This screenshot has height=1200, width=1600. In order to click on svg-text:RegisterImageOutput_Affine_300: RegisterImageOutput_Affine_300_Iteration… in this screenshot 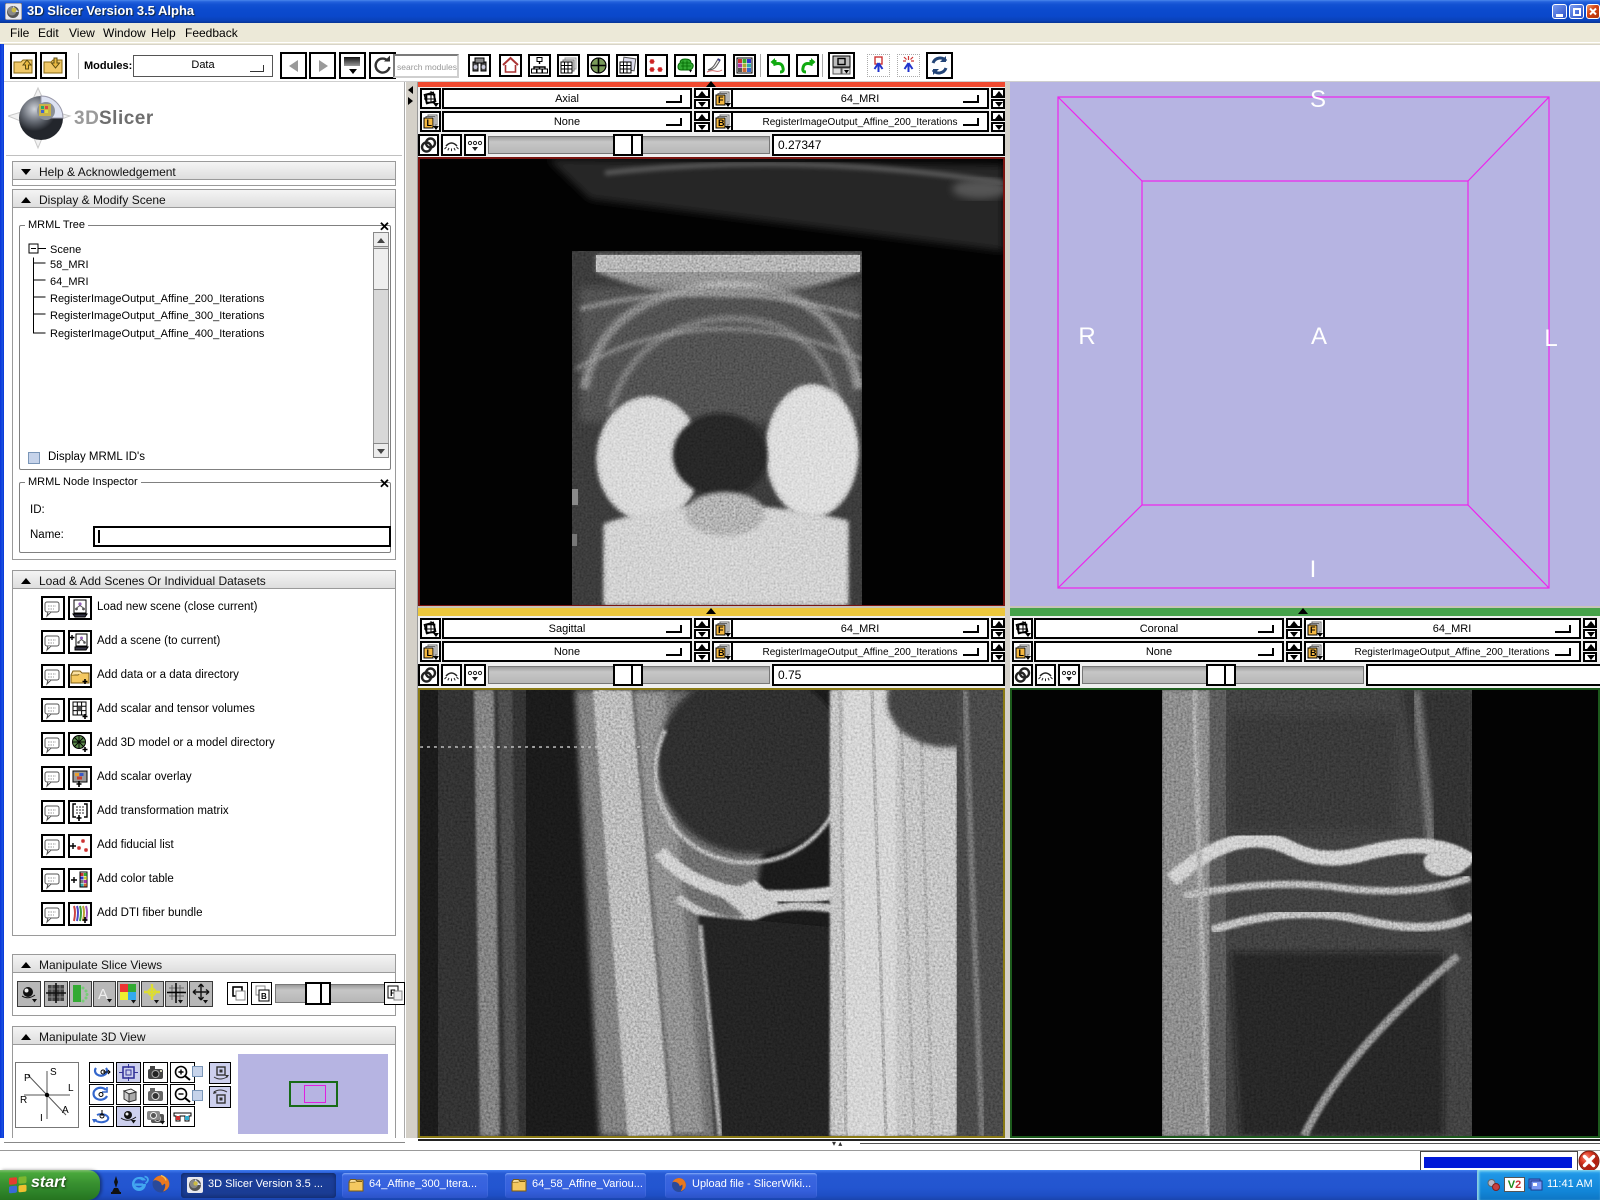, I will do `click(157, 316)`.